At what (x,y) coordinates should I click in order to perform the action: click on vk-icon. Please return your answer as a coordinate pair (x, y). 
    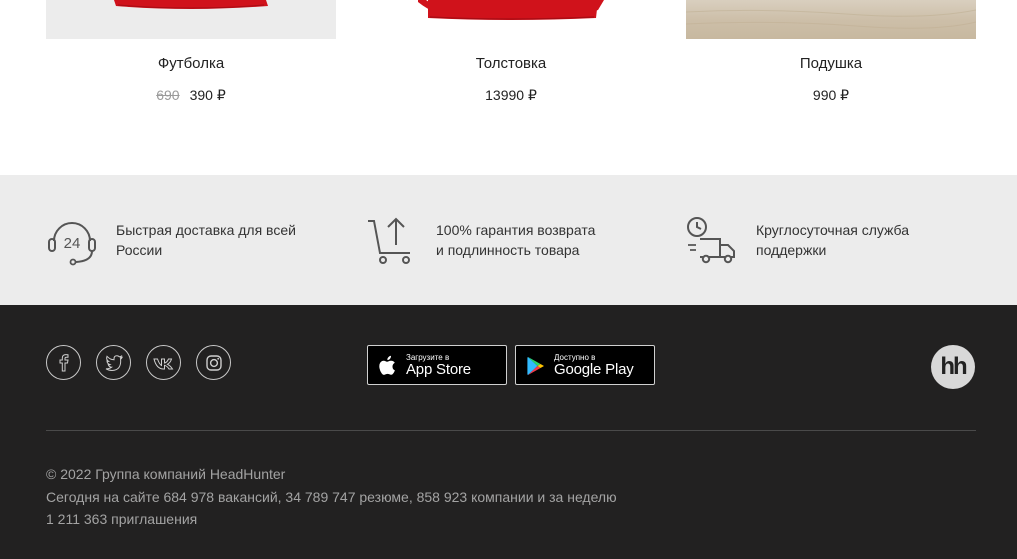
    Looking at the image, I should click on (162, 363).